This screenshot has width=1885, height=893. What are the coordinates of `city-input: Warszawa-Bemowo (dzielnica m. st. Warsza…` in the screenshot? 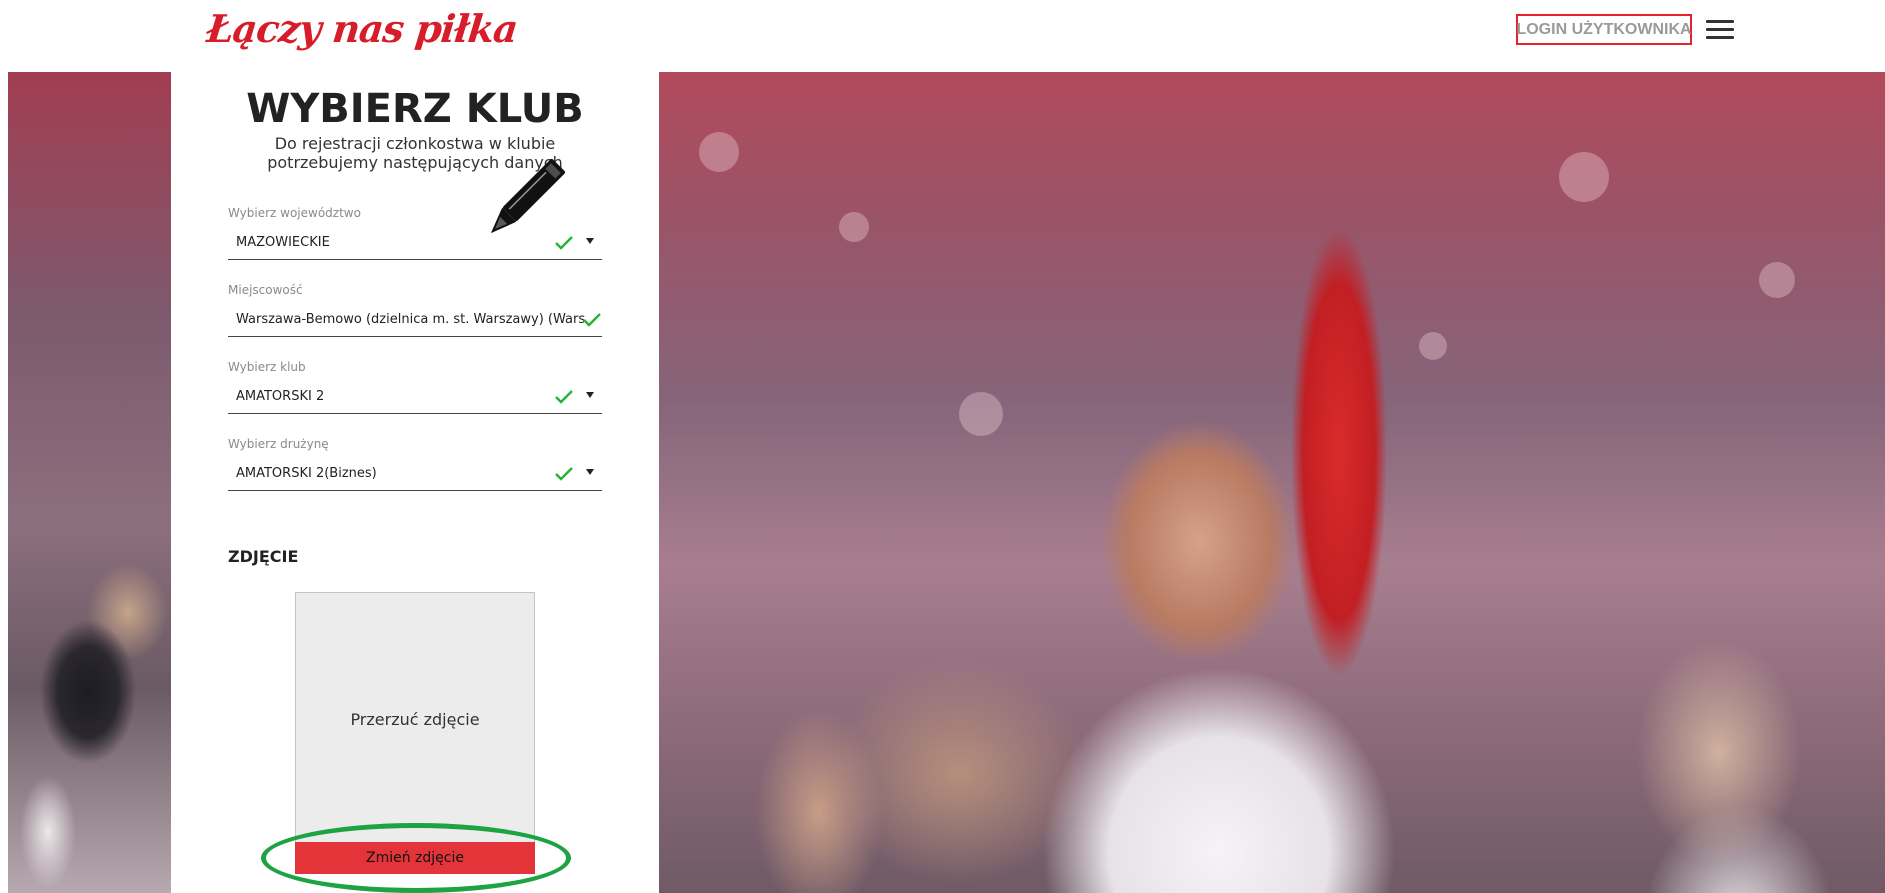 It's located at (415, 321).